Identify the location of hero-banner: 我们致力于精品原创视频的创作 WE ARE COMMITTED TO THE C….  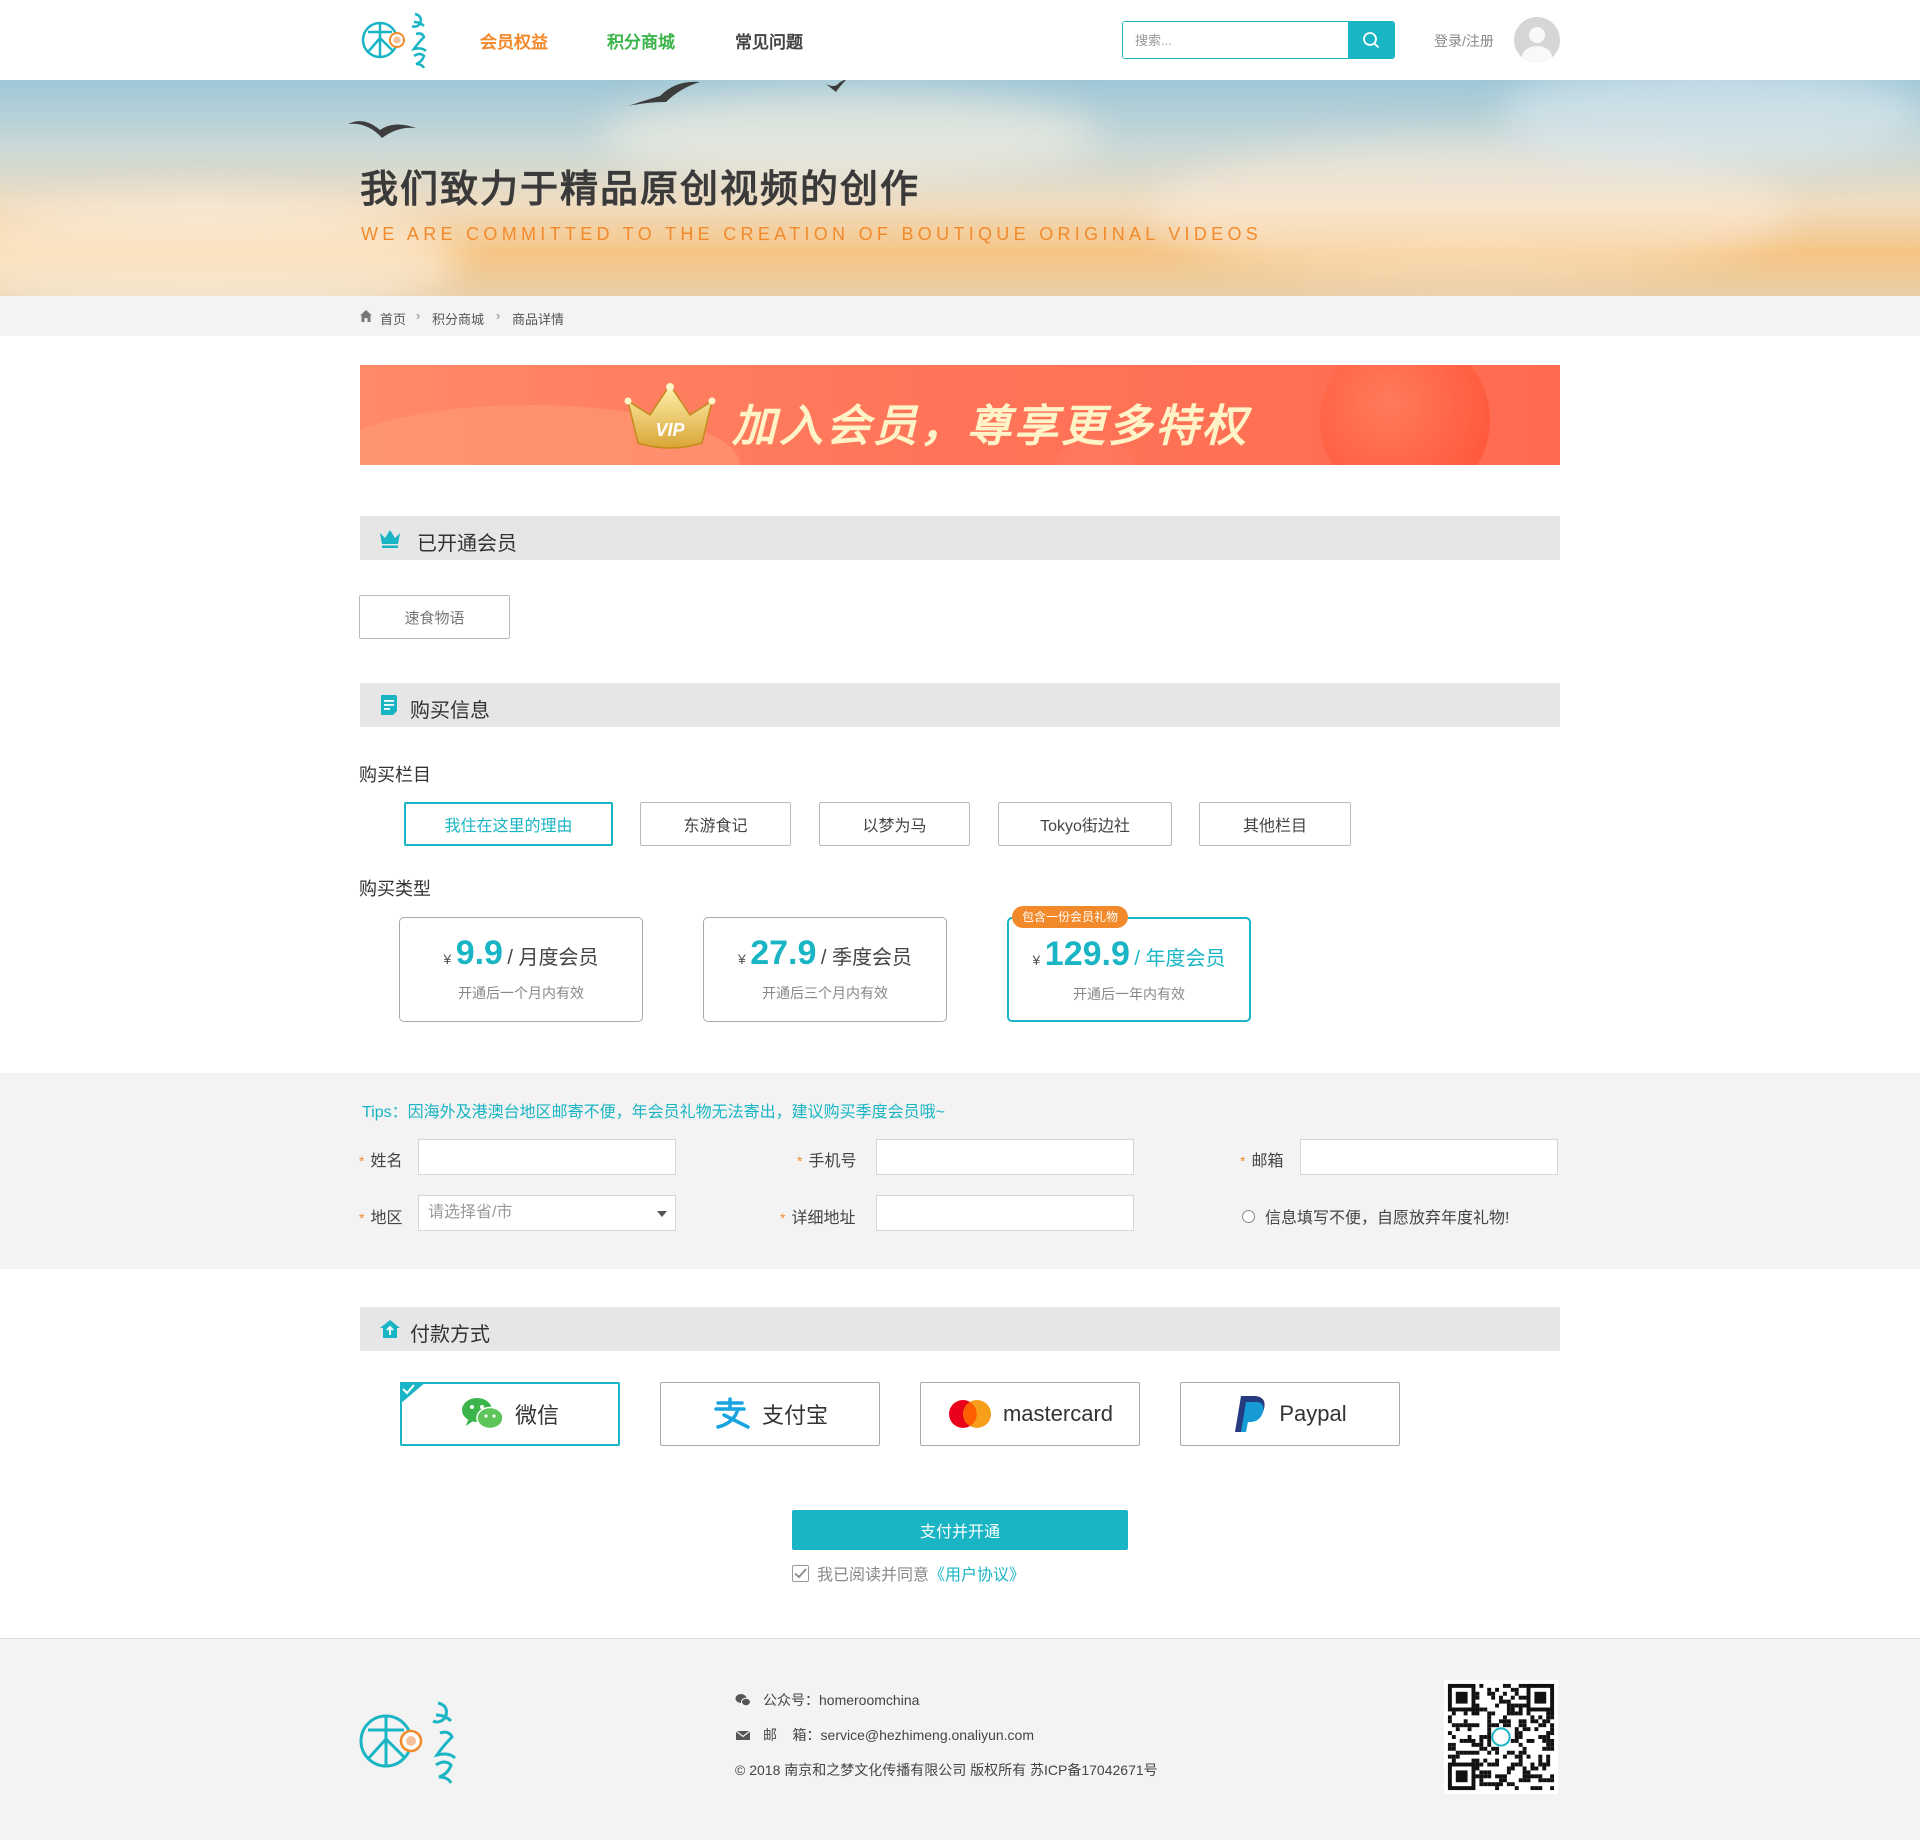
(960, 188).